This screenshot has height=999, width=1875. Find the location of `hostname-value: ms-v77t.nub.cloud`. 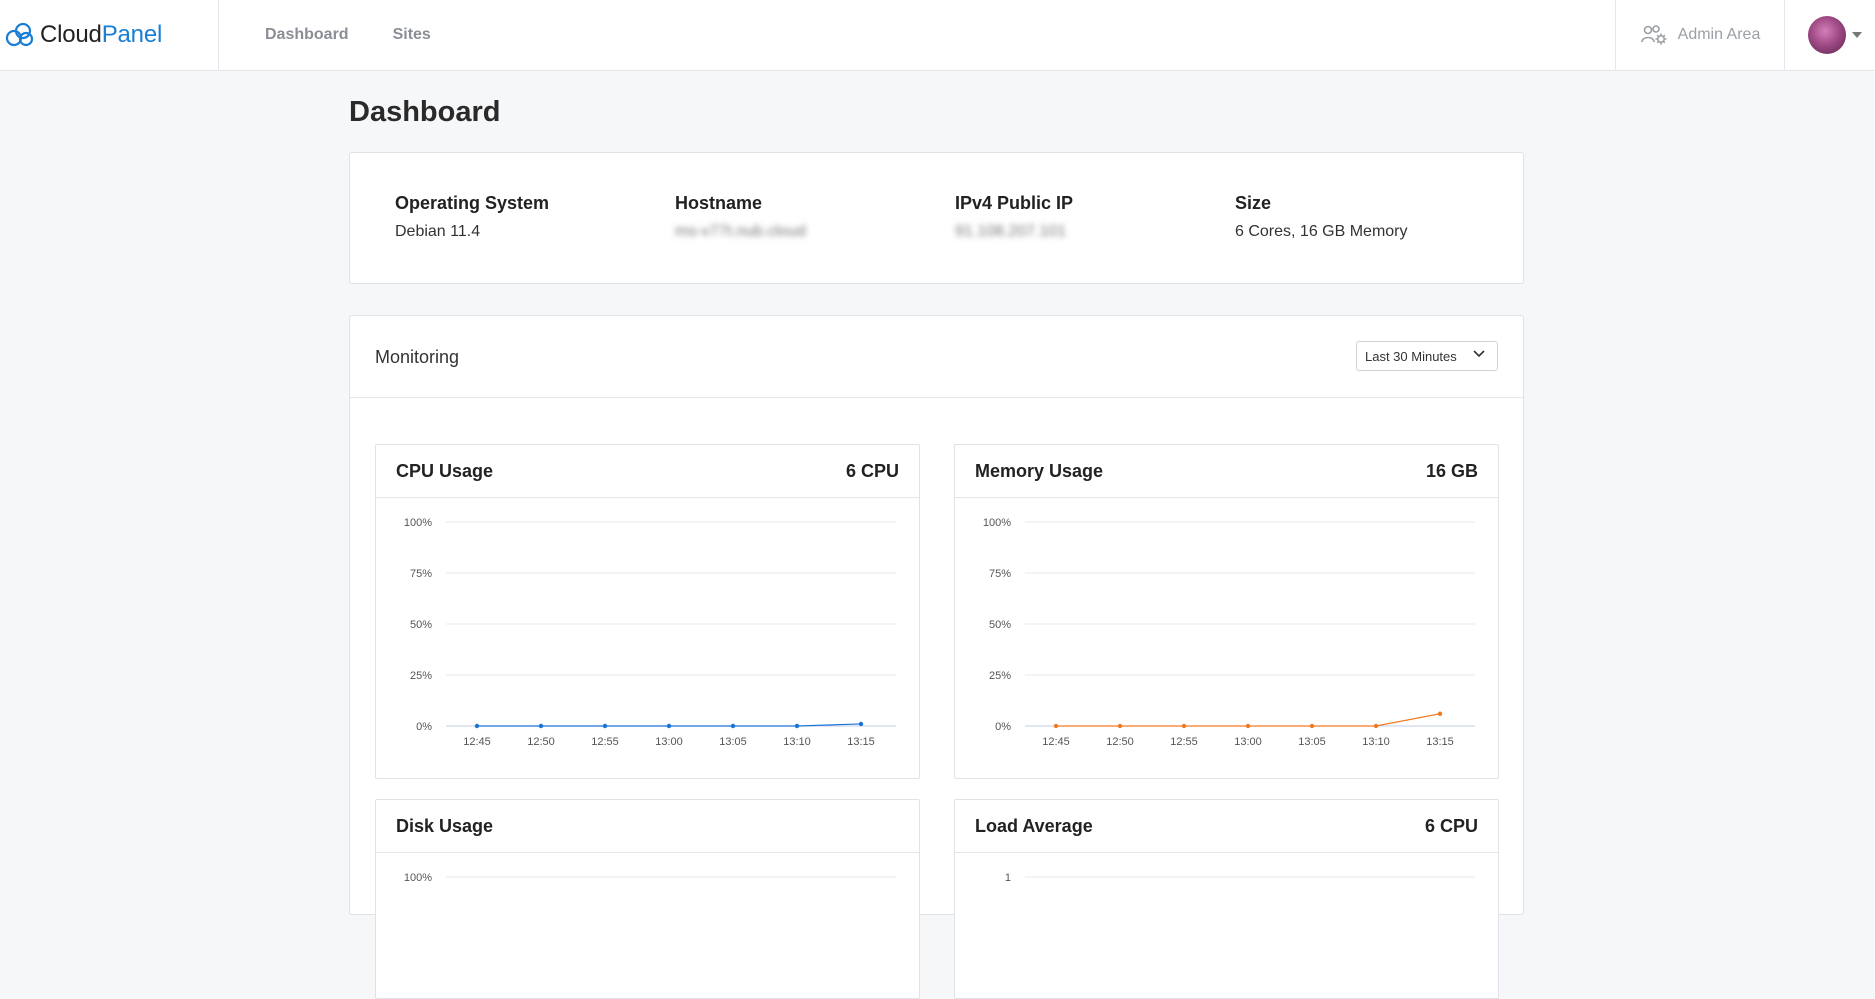

hostname-value: ms-v77t.nub.cloud is located at coordinates (740, 231).